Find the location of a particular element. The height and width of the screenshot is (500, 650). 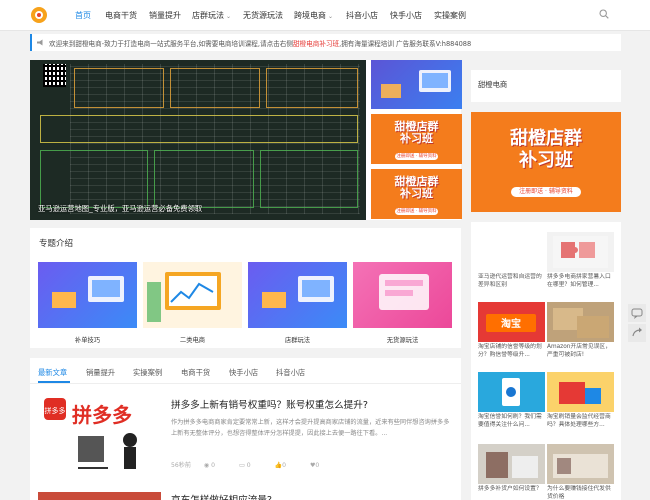

grid-item-text: 为什么要赚钱接住代发供货价格 is located at coordinates (580, 493).